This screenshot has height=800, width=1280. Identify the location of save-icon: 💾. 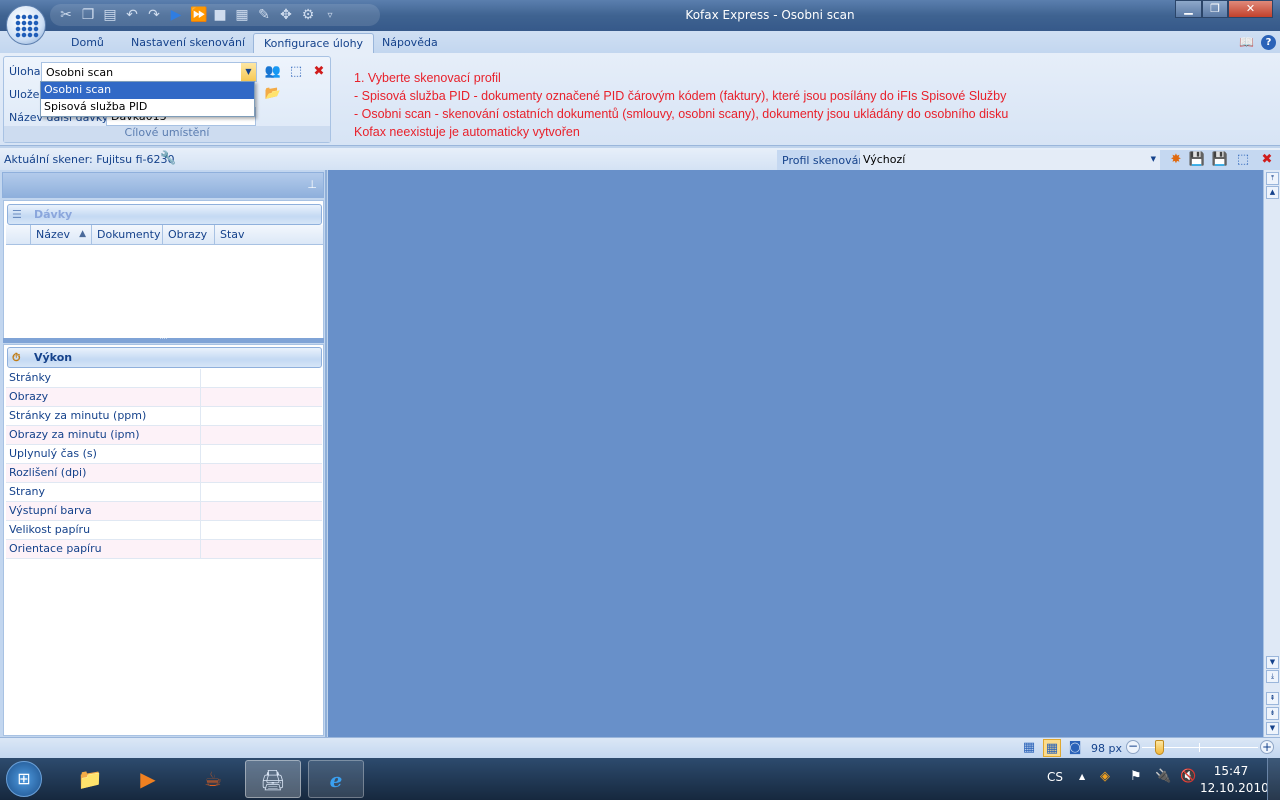
(1197, 160).